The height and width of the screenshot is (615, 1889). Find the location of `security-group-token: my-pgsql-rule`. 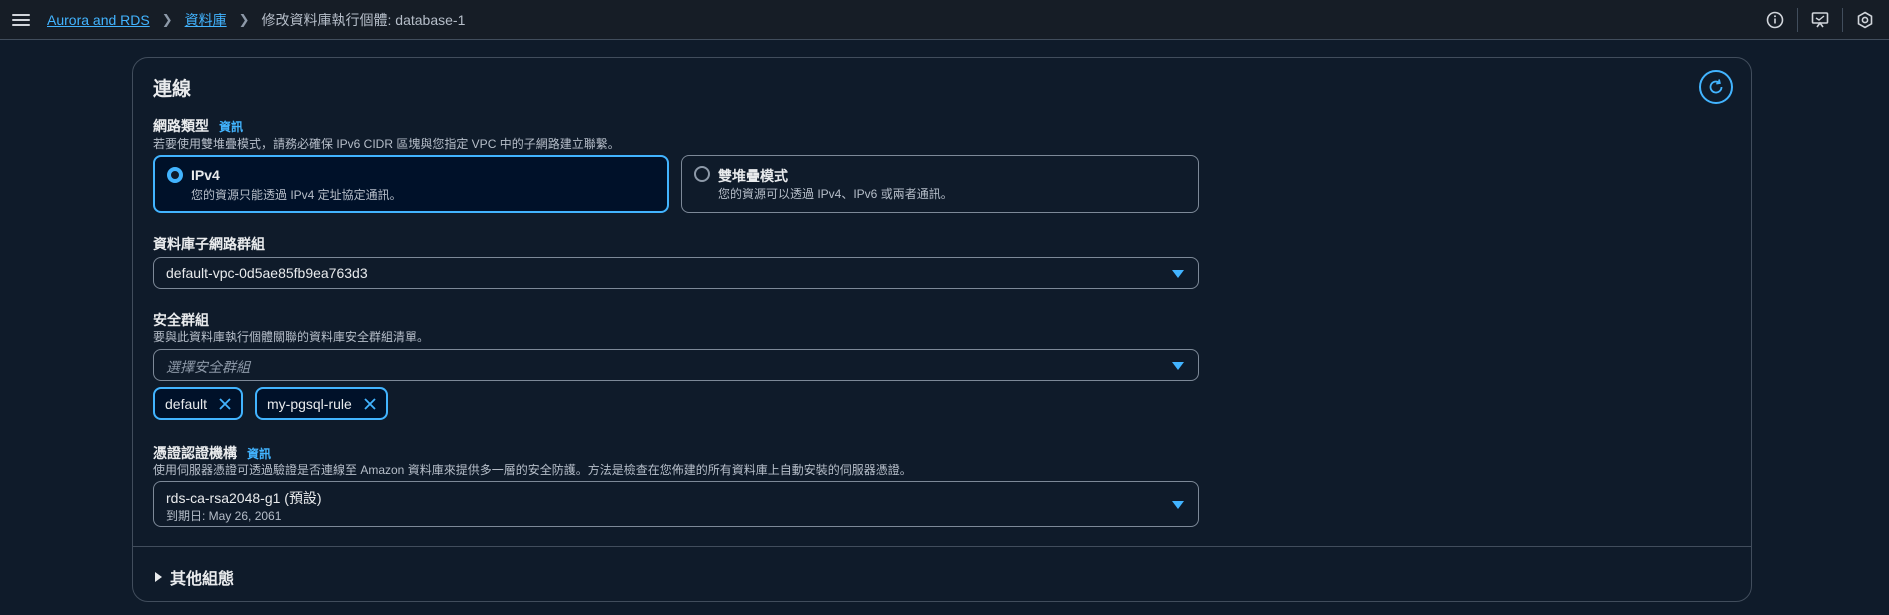

security-group-token: my-pgsql-rule is located at coordinates (321, 403).